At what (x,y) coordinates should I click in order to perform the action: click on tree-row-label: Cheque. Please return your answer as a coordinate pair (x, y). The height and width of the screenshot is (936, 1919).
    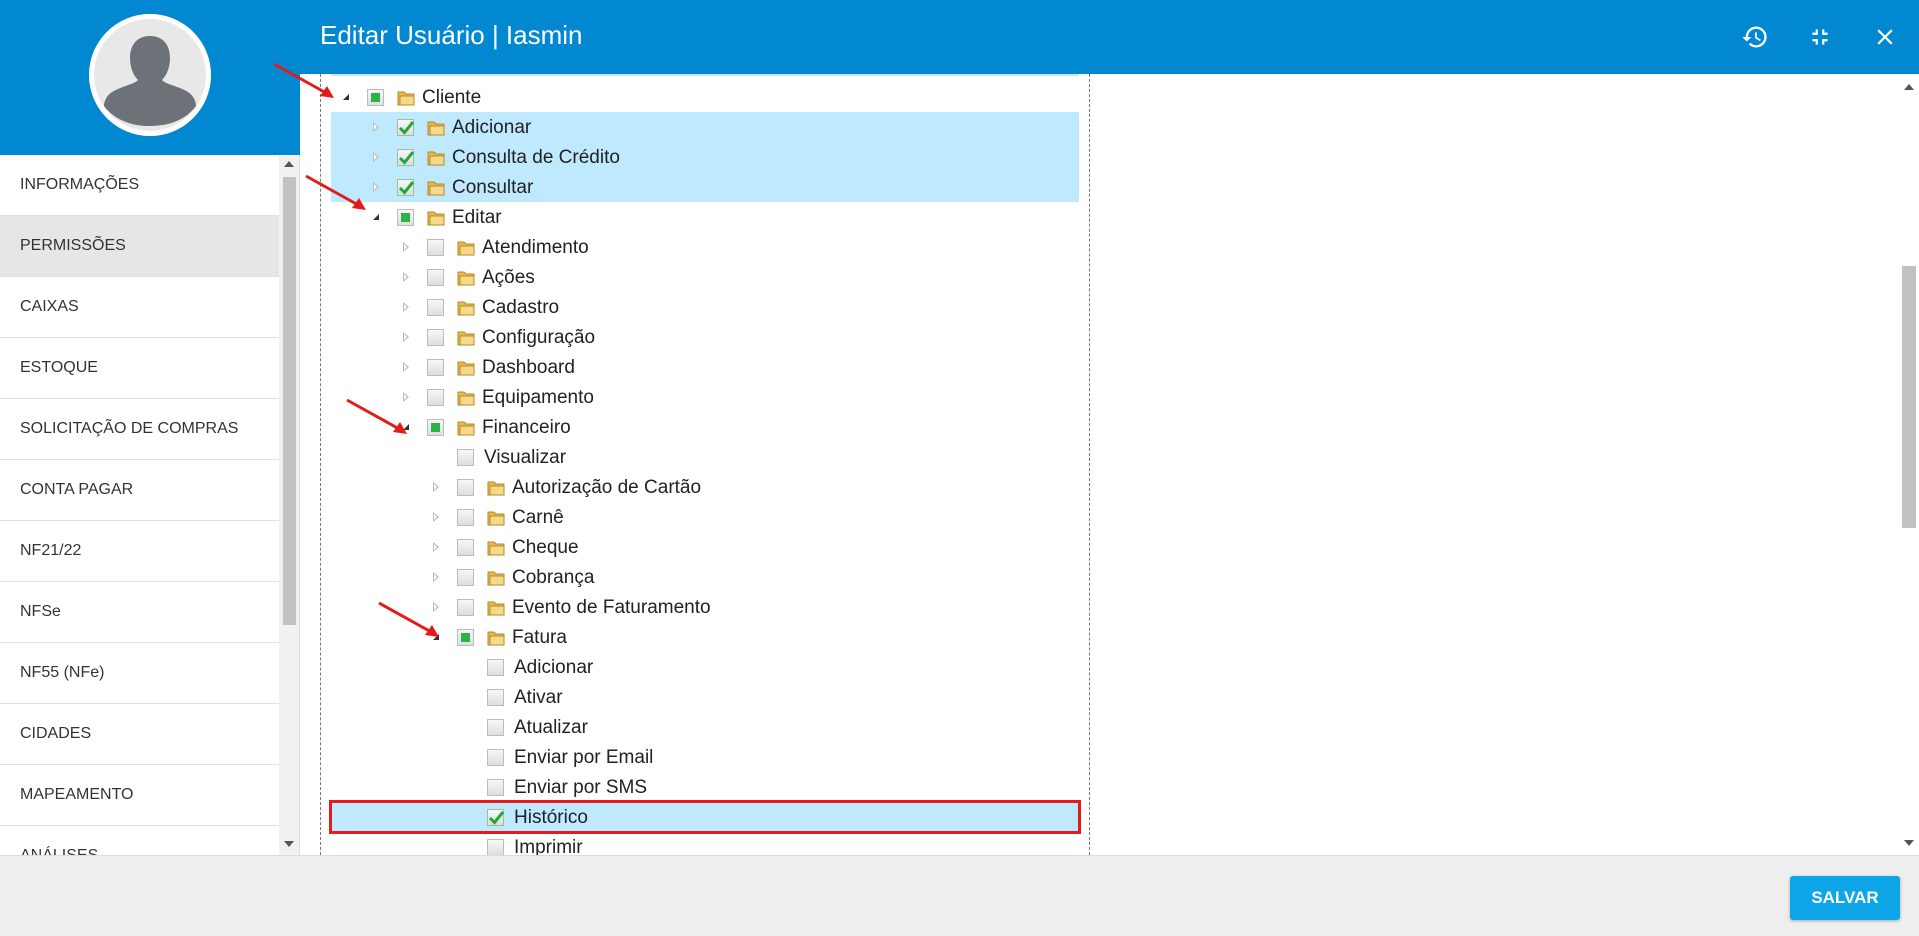
    Looking at the image, I should click on (545, 547).